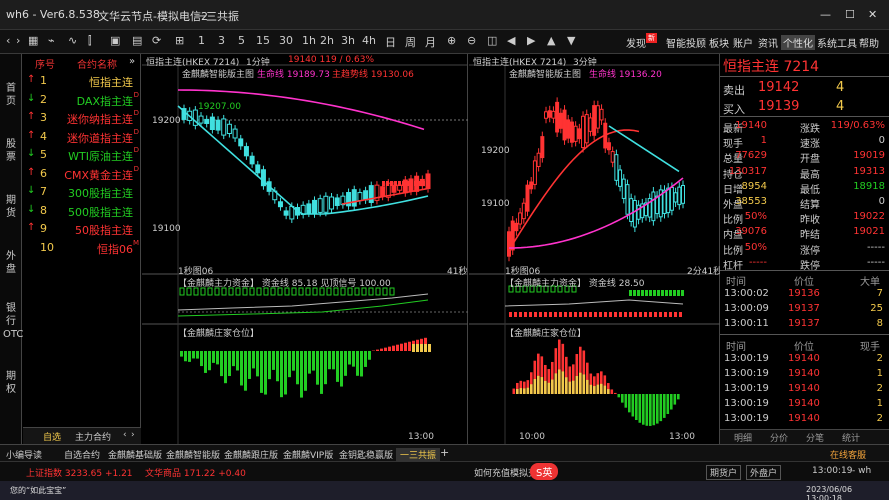 The image size is (889, 500). Describe the element at coordinates (390, 42) in the screenshot. I see `period-day: 日` at that location.